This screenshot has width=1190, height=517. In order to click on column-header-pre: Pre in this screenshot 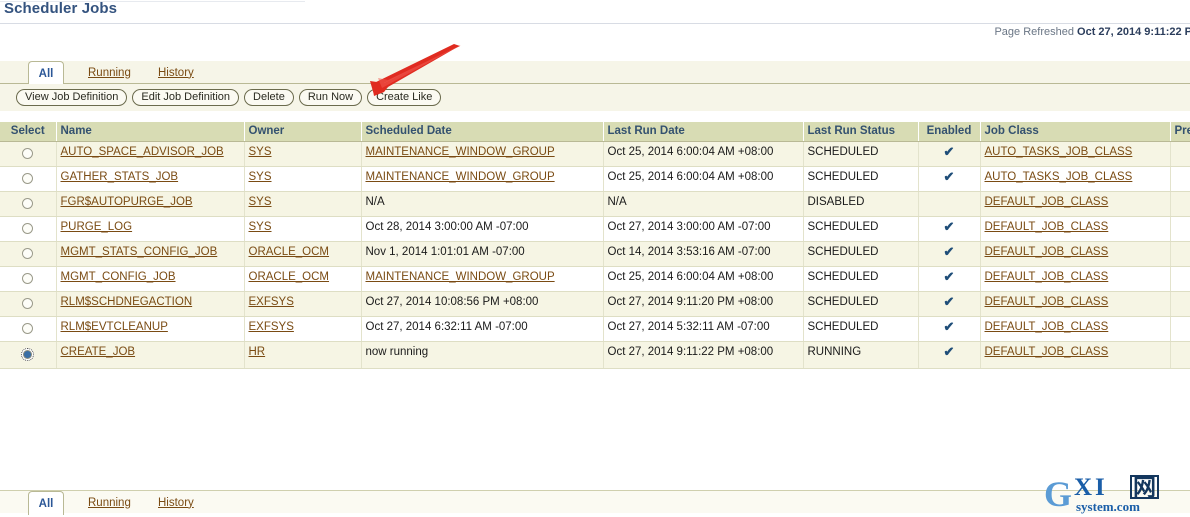, I will do `click(1180, 132)`.